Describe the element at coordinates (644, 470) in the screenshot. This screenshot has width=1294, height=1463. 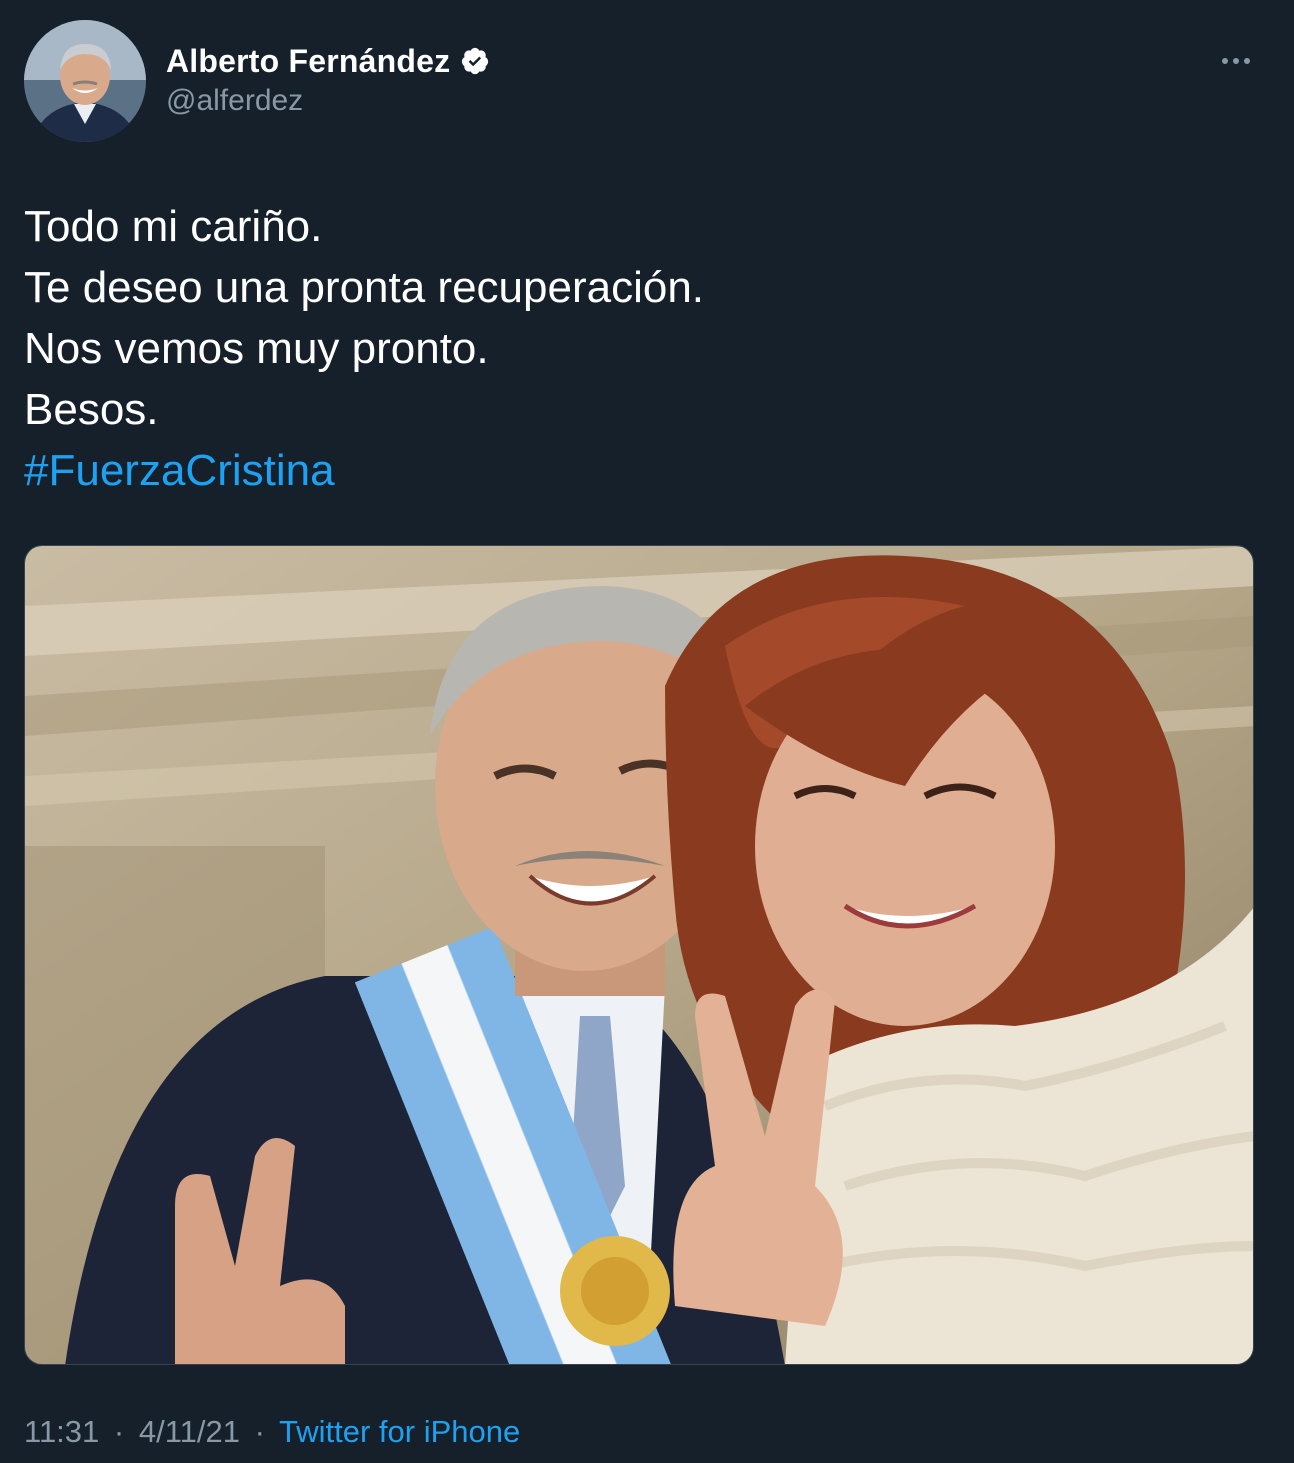
I see `hashtag-link: #FuerzaCristina` at that location.